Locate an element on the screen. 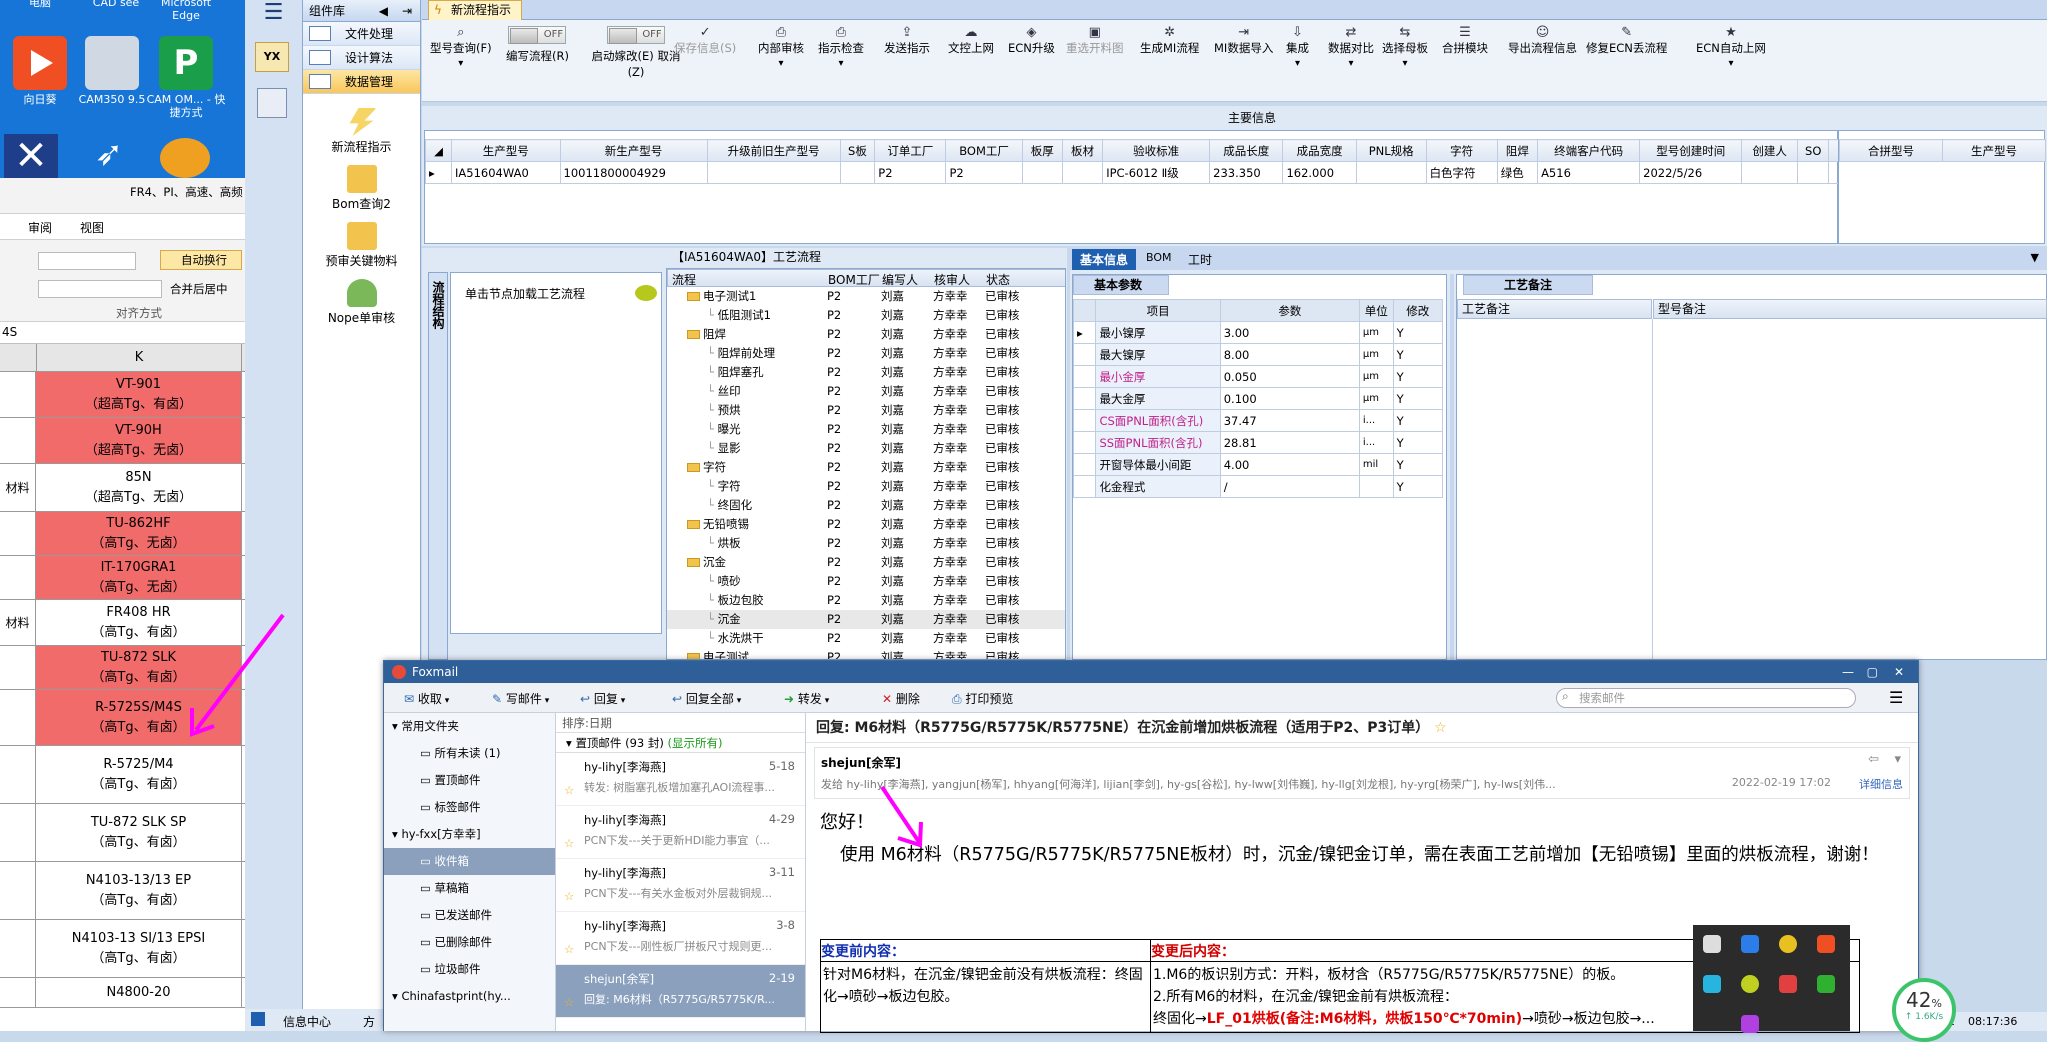  annotation-arrows is located at coordinates (556, 730).